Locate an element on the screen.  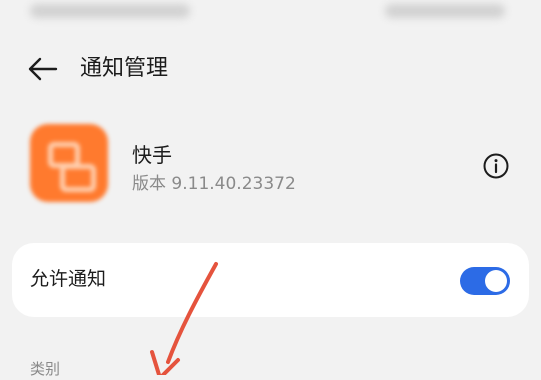
status-bar-right-blurred is located at coordinates (445, 11).